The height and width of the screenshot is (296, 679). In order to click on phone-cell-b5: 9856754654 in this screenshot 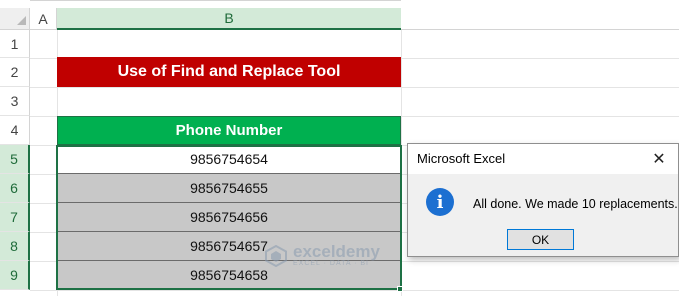, I will do `click(229, 159)`.